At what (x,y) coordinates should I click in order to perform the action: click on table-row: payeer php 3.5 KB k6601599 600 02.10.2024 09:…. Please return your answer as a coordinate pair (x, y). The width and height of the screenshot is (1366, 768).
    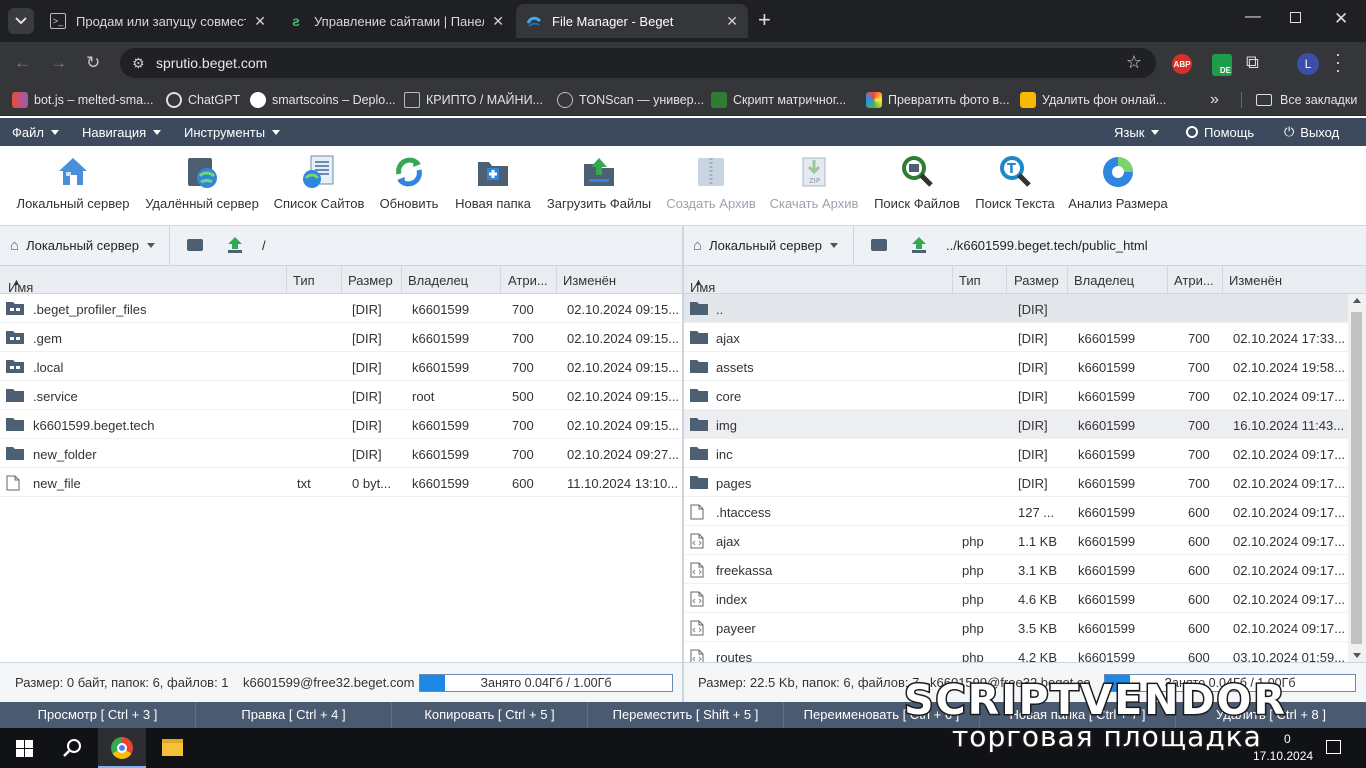
    Looking at the image, I should click on (1016, 627).